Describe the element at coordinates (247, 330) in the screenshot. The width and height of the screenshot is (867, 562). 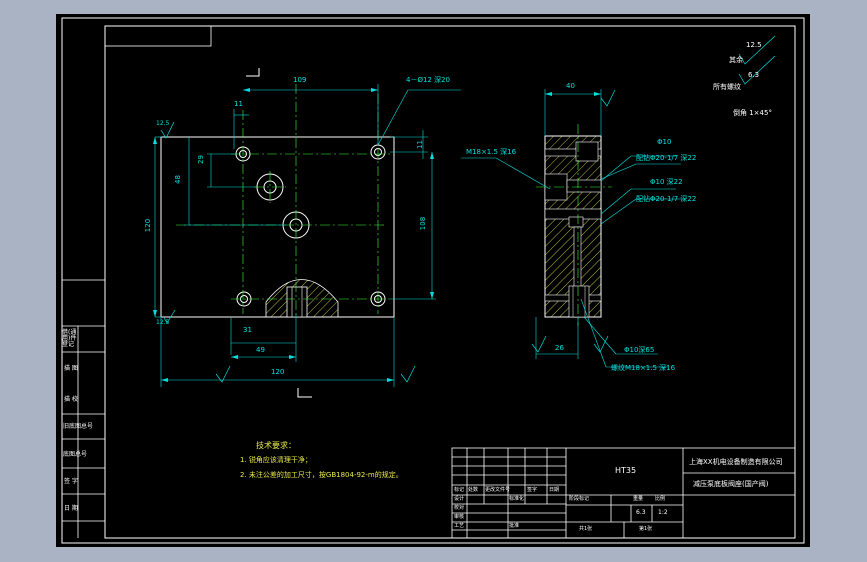
I see `dim-31: 31` at that location.